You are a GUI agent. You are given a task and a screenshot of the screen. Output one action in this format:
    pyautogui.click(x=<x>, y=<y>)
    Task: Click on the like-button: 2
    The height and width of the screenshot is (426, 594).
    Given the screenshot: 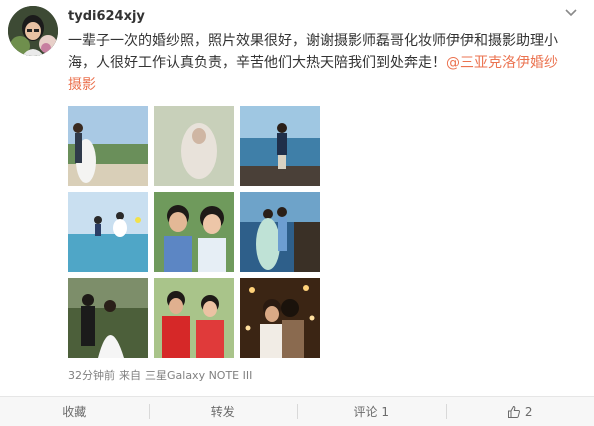 What is the action you would take?
    pyautogui.click(x=520, y=411)
    